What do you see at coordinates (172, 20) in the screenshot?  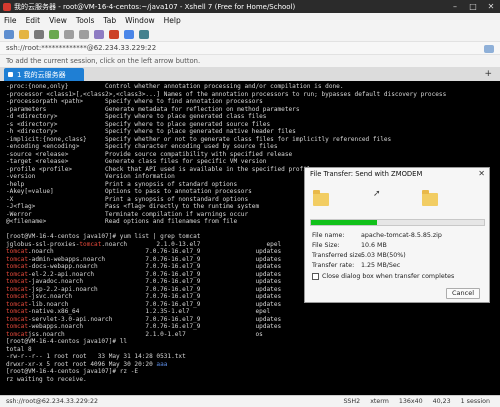 I see `menu-help: Help` at bounding box center [172, 20].